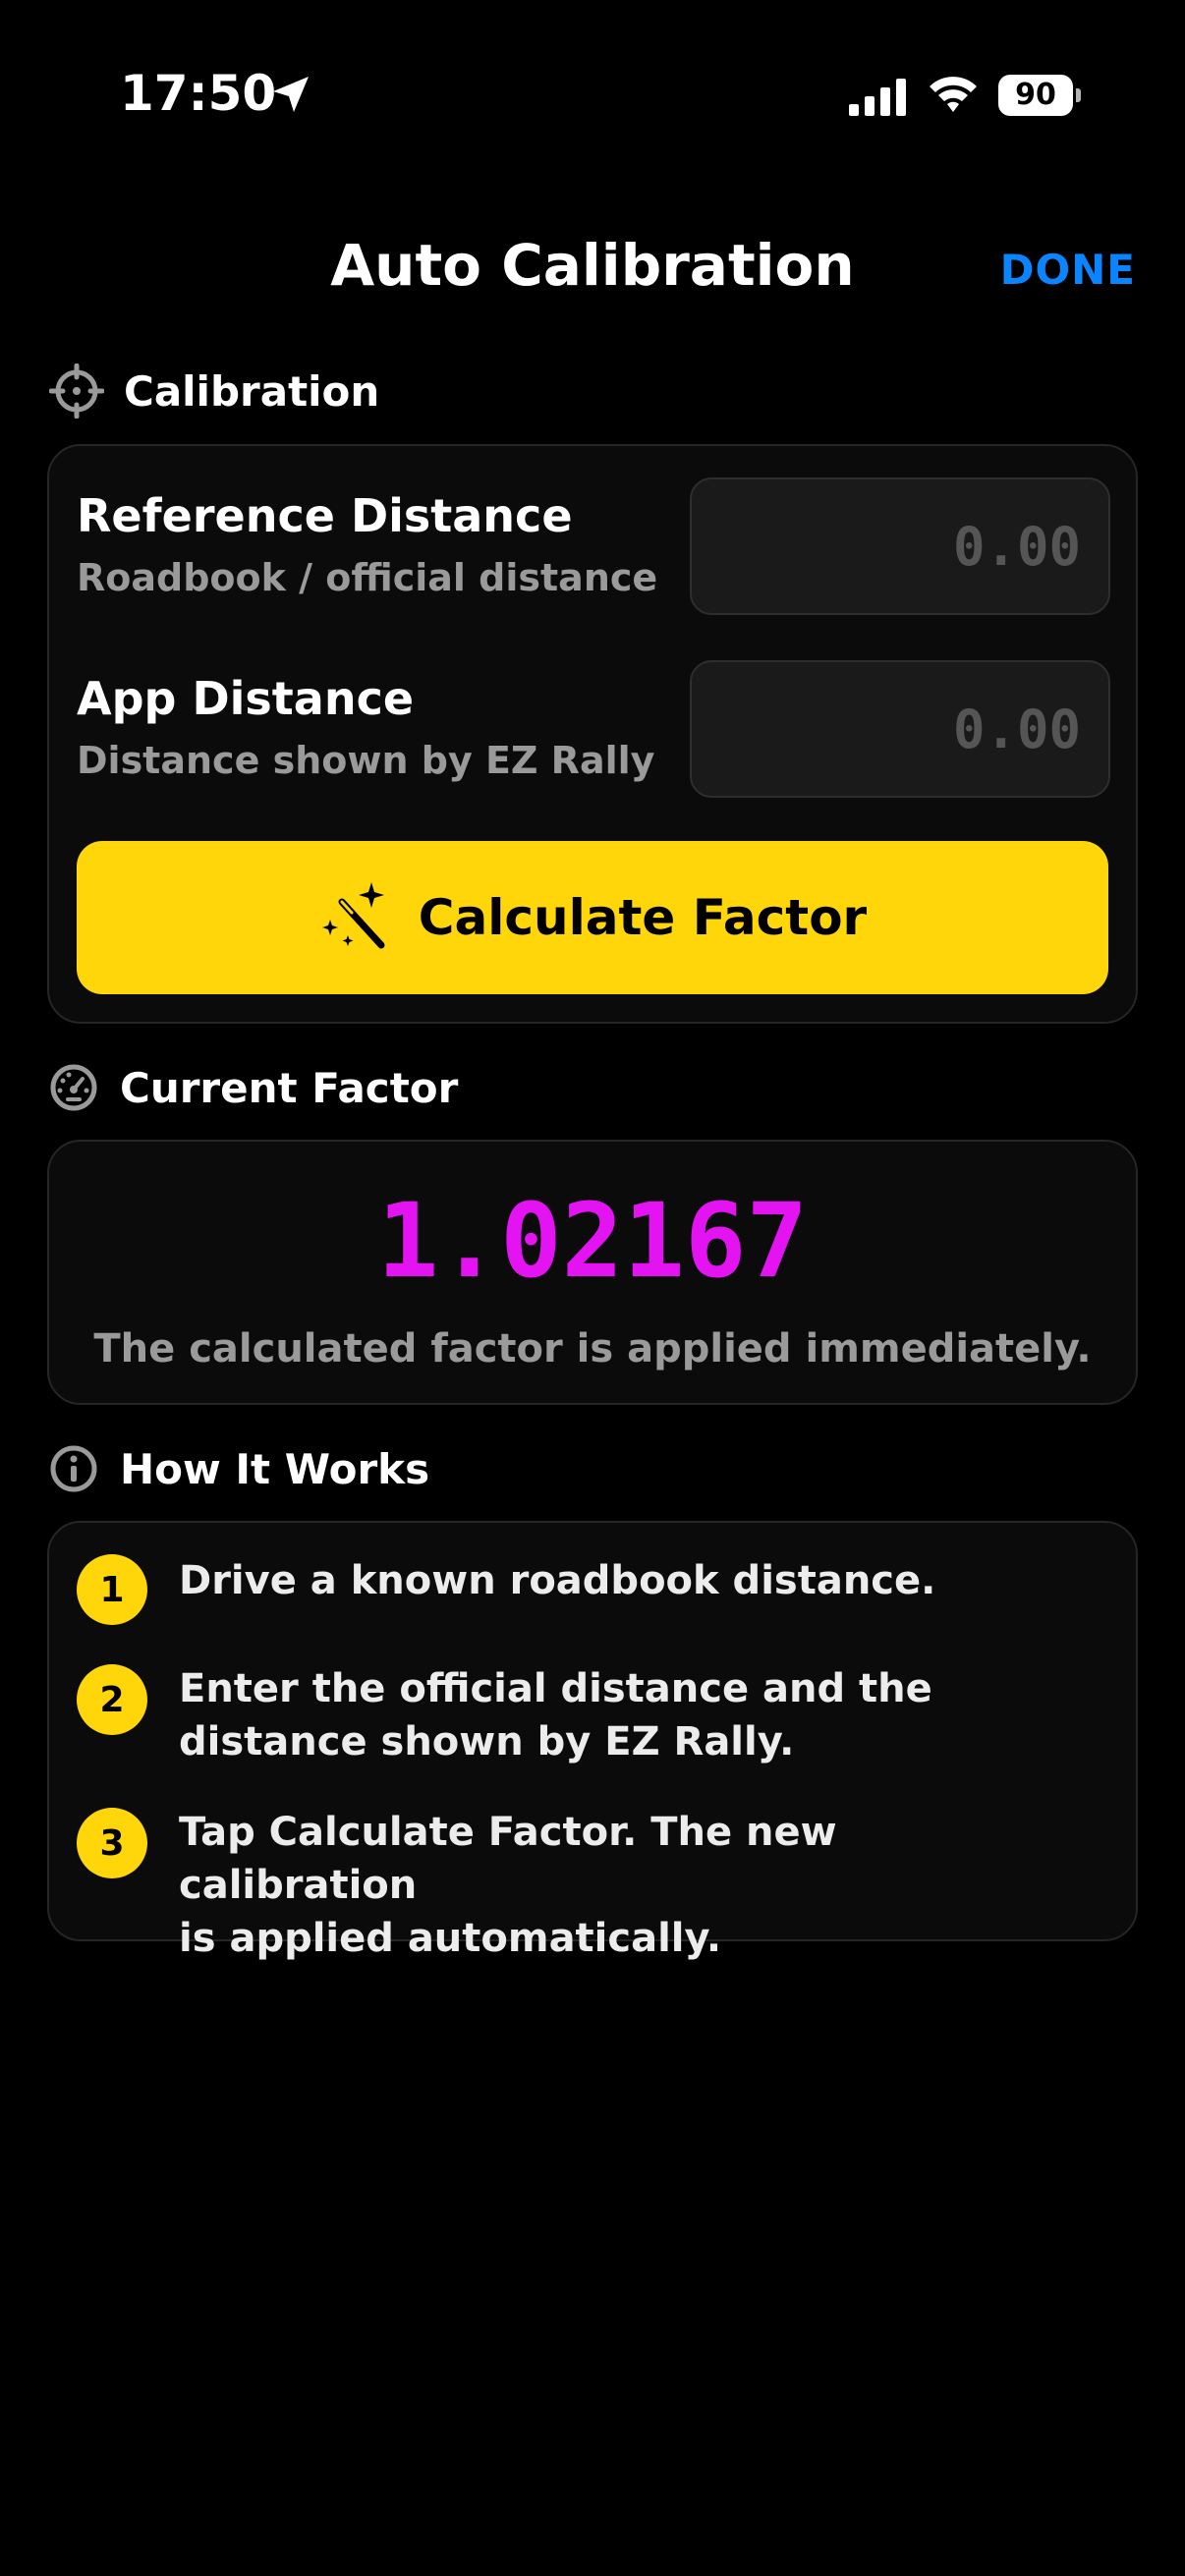 The image size is (1185, 2576). What do you see at coordinates (451, 1938) in the screenshot?
I see `step-text-line: is applied automatically.` at bounding box center [451, 1938].